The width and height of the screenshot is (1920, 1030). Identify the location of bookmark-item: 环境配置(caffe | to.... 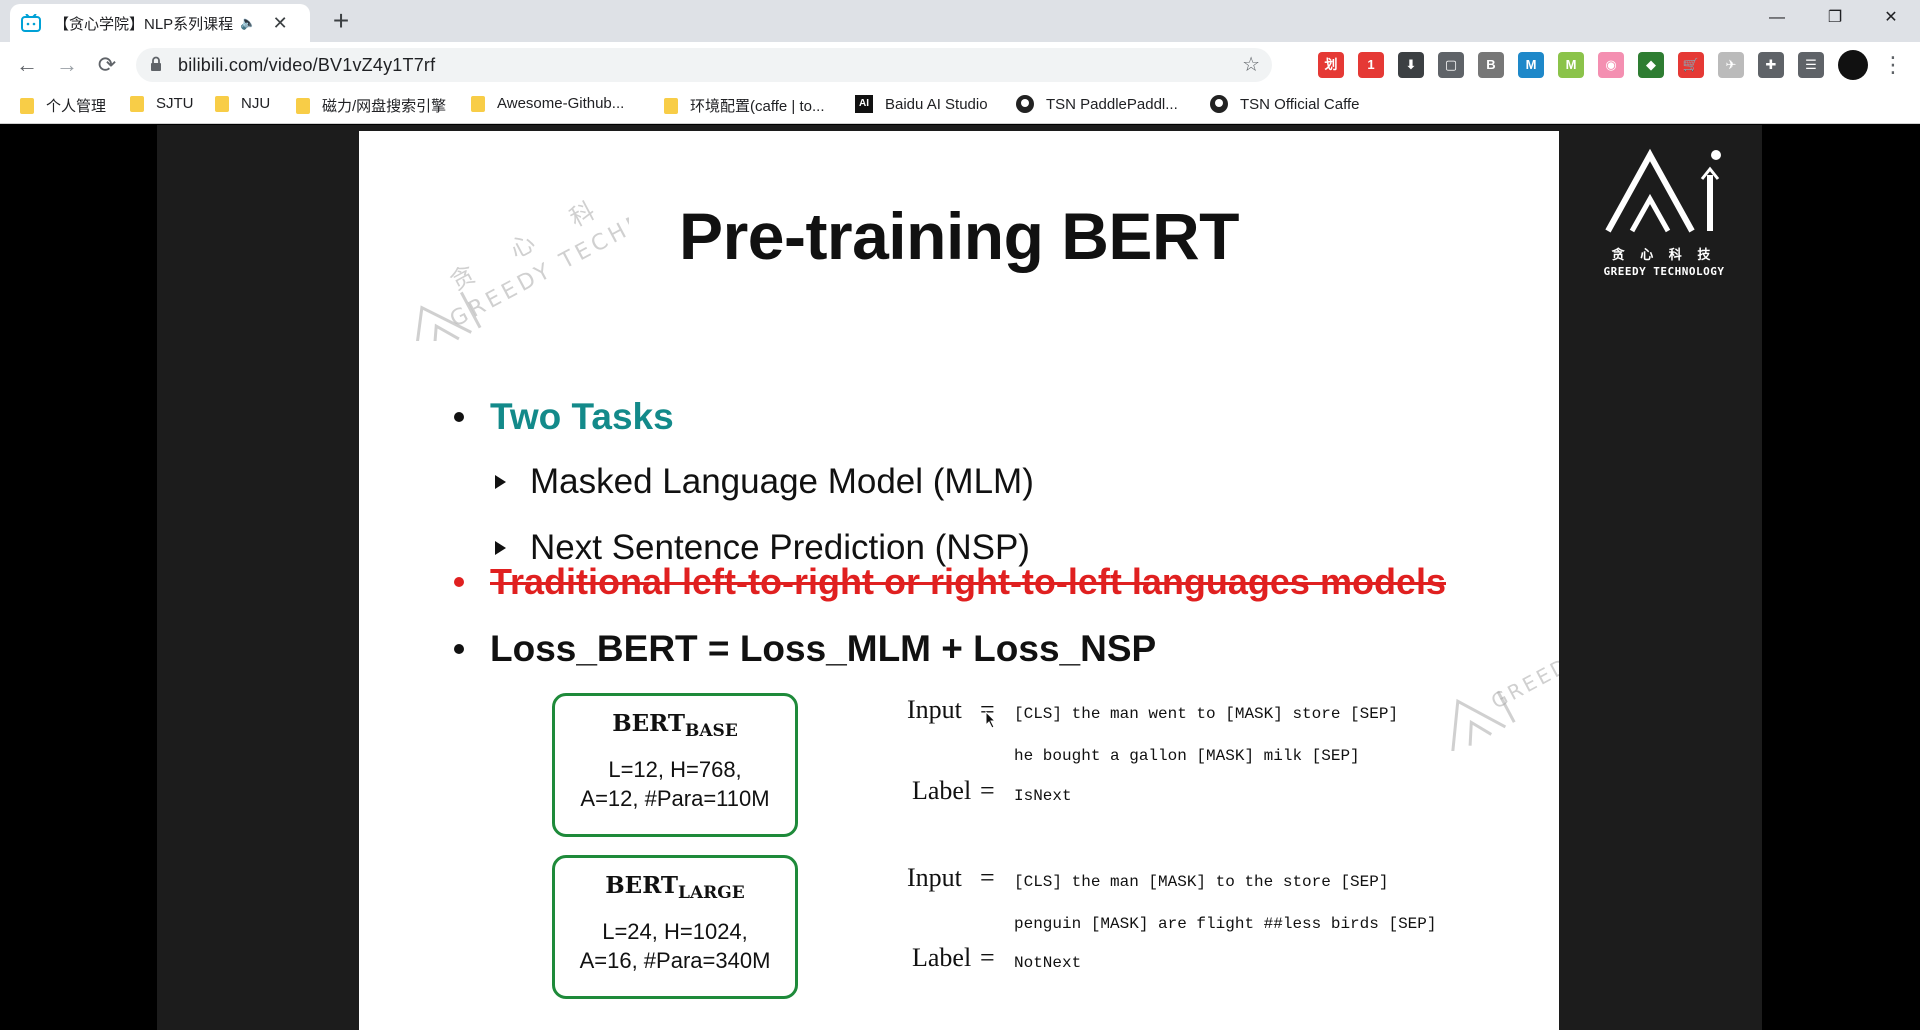
(744, 105).